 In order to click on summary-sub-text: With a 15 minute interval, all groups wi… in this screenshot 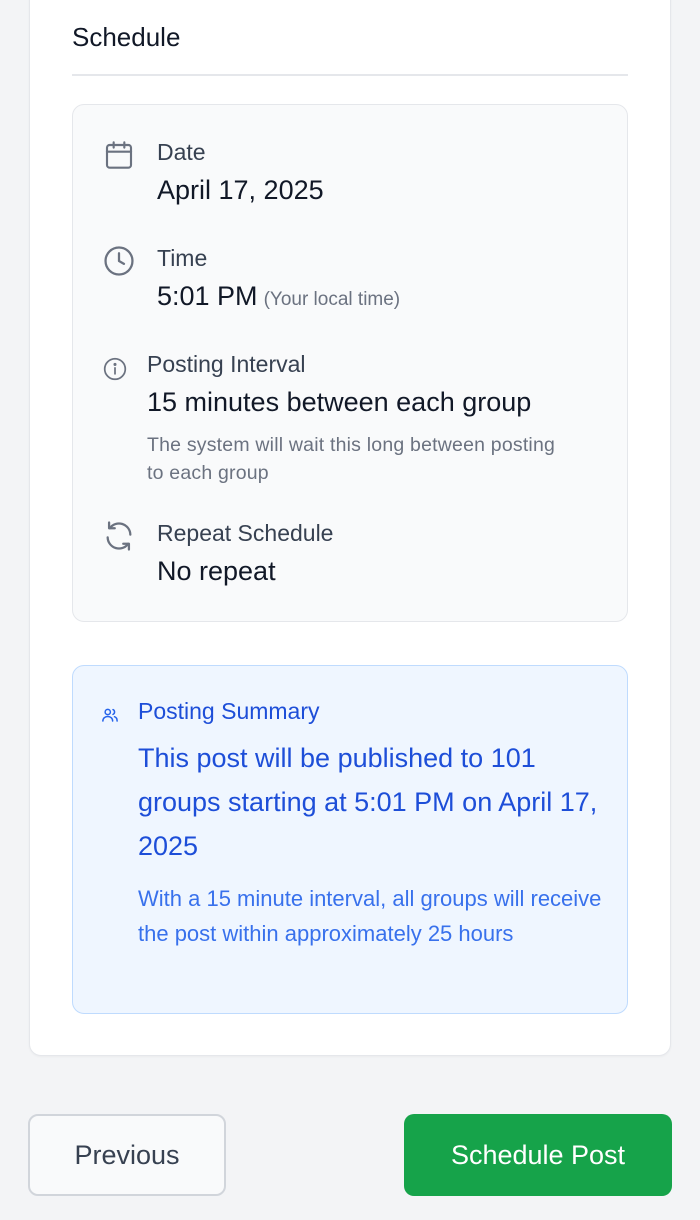, I will do `click(370, 916)`.